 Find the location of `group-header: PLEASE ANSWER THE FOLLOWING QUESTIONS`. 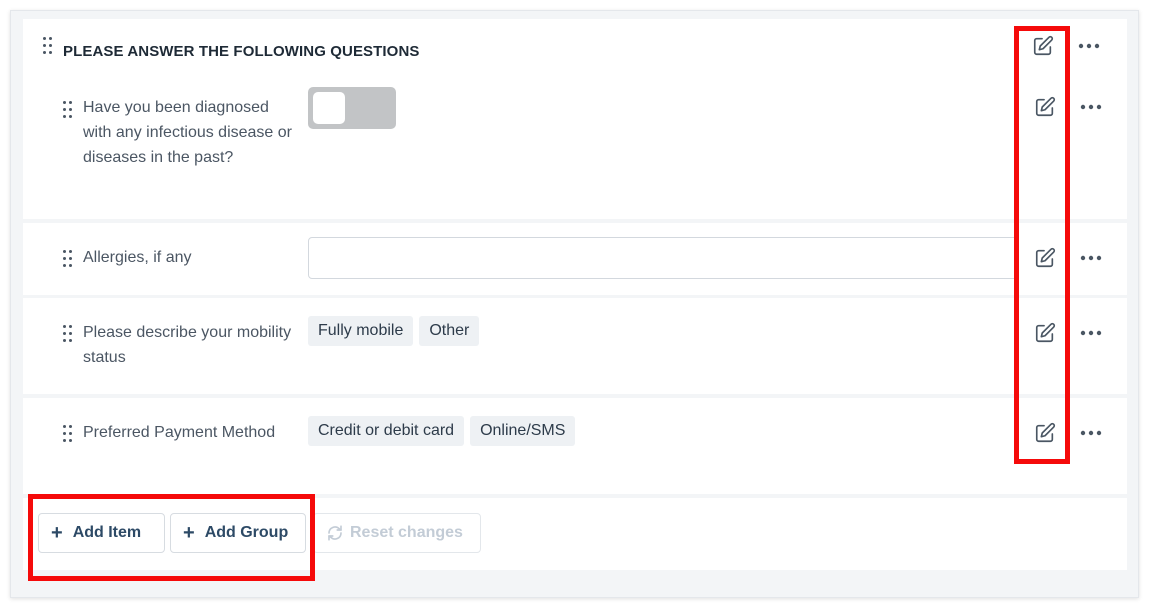

group-header: PLEASE ANSWER THE FOLLOWING QUESTIONS is located at coordinates (575, 46).